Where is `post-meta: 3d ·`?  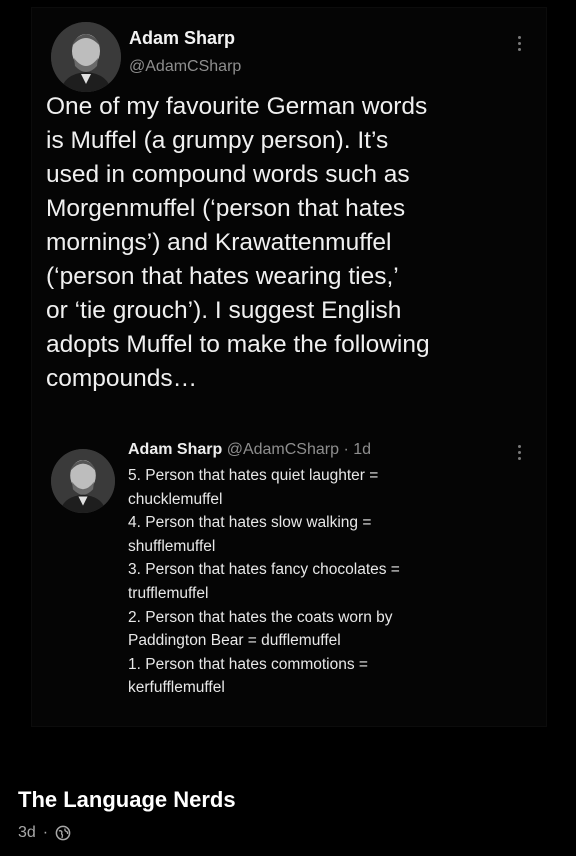
post-meta: 3d · is located at coordinates (44, 833).